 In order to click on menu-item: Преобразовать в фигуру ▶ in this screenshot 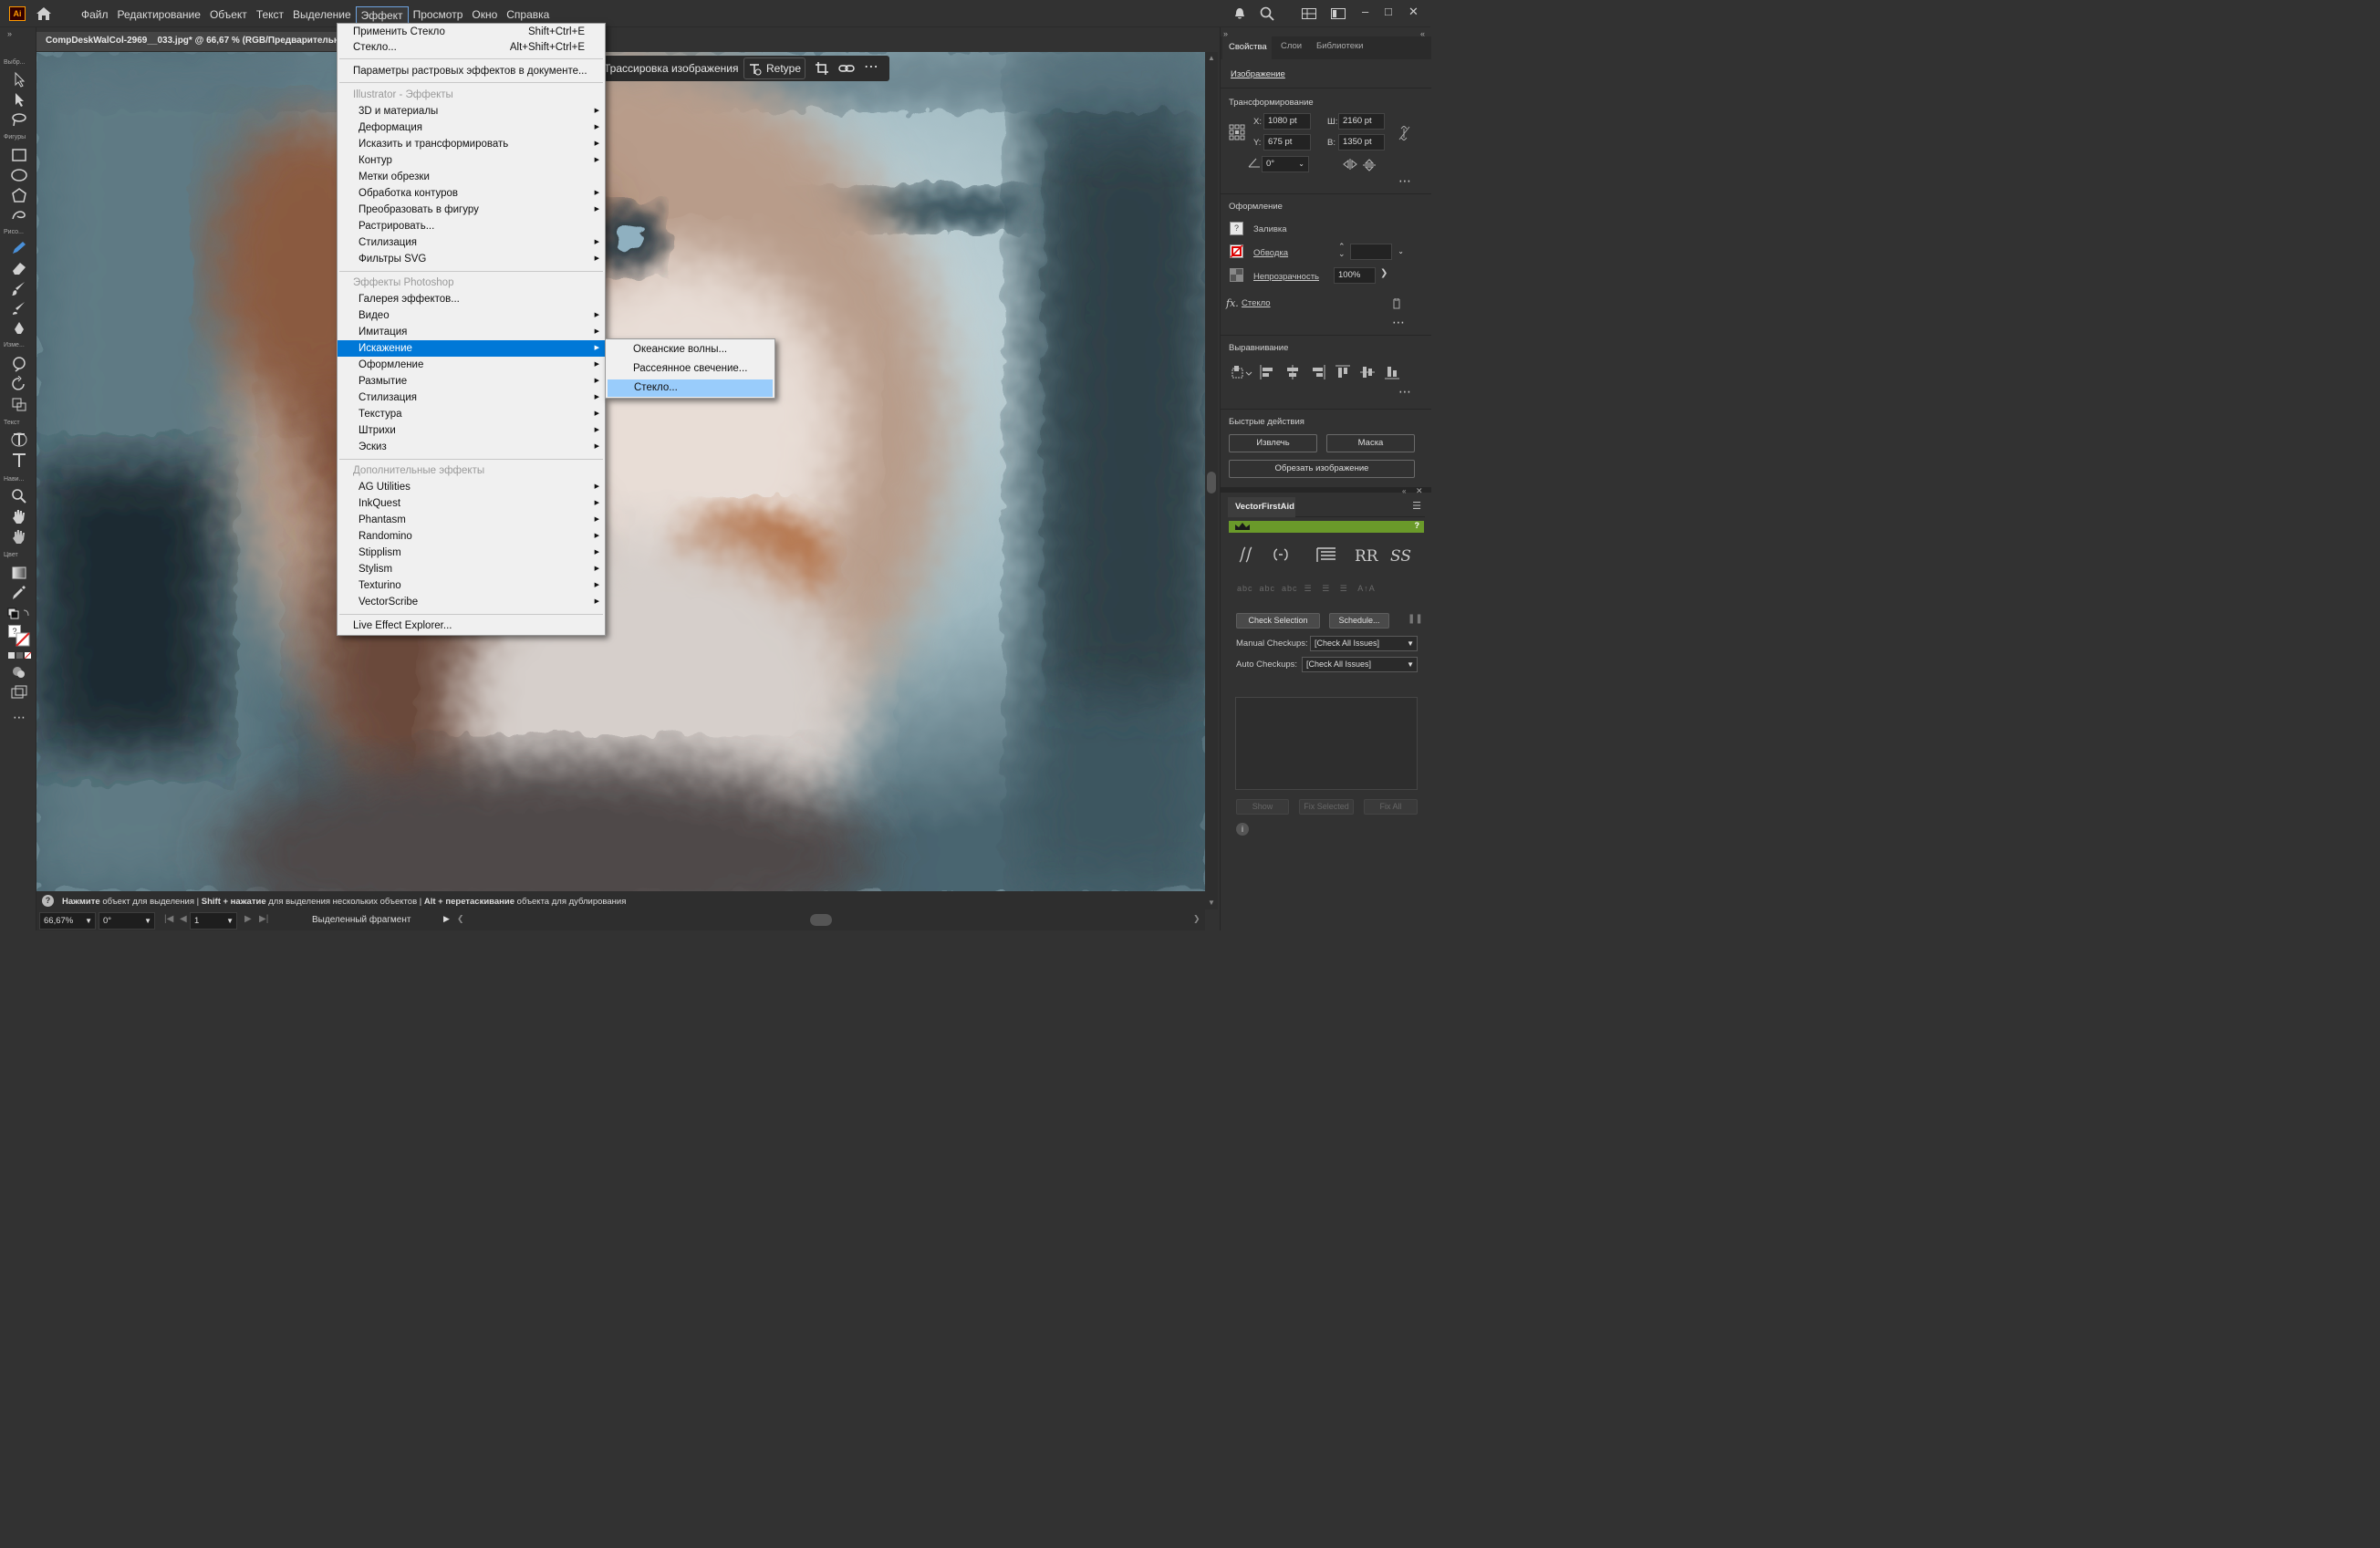, I will do `click(472, 210)`.